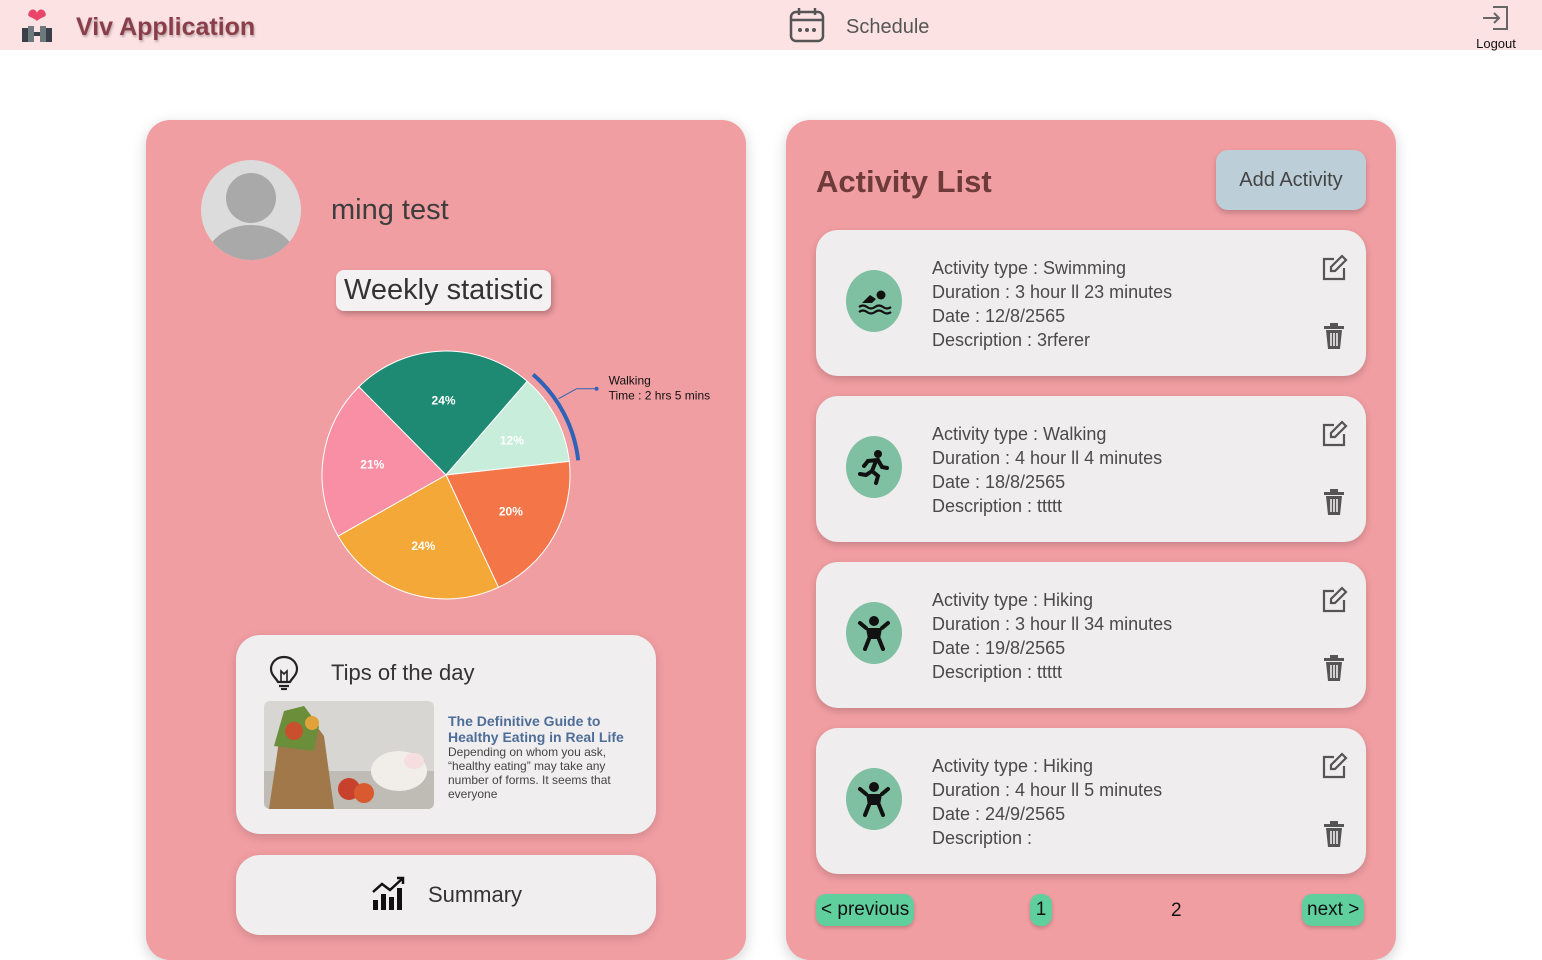 The height and width of the screenshot is (960, 1542). What do you see at coordinates (512, 440) in the screenshot?
I see `pie-slice-label: 12%` at bounding box center [512, 440].